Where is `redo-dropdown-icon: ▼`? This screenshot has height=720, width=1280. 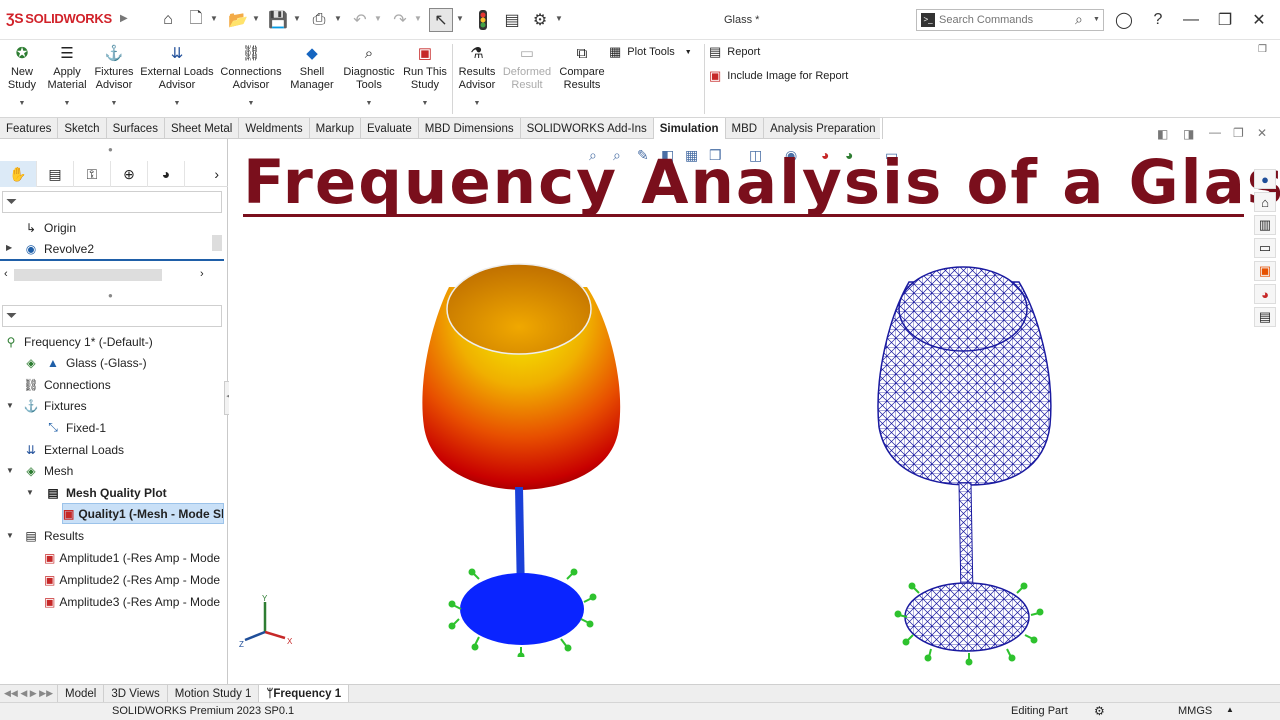
redo-dropdown-icon: ▼ is located at coordinates (418, 18).